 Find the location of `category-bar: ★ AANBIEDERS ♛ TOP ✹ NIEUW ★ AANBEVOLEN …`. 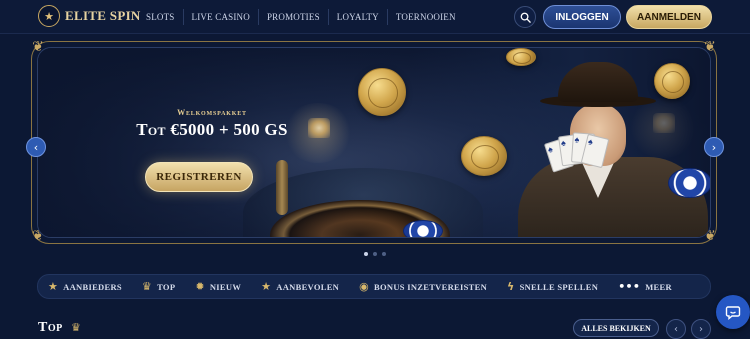

category-bar: ★ AANBIEDERS ♛ TOP ✹ NIEUW ★ AANBEVOLEN … is located at coordinates (374, 286).